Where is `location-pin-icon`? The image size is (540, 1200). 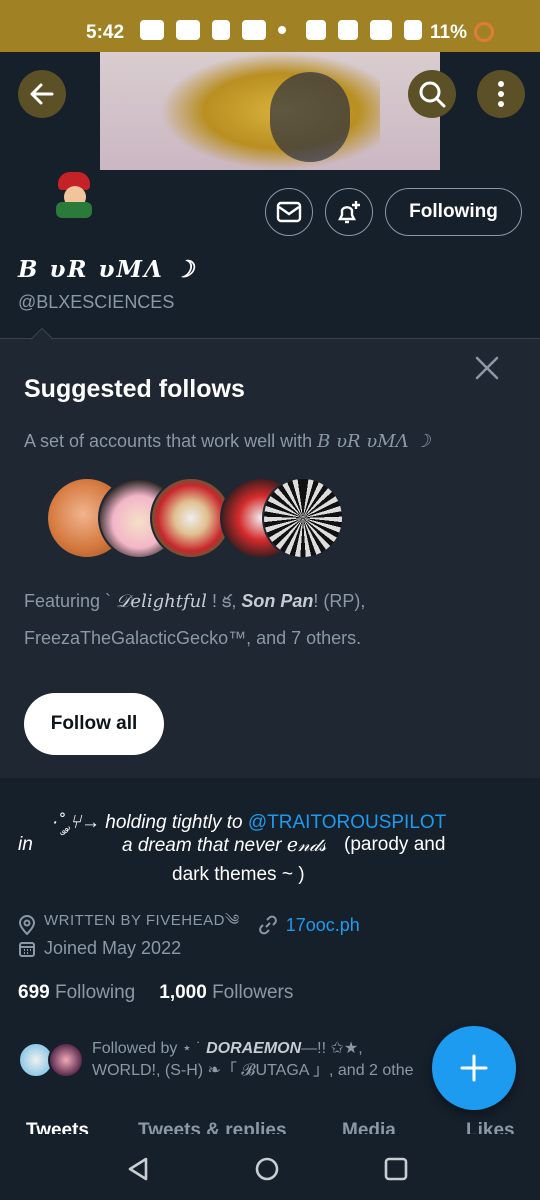
location-pin-icon is located at coordinates (27, 925).